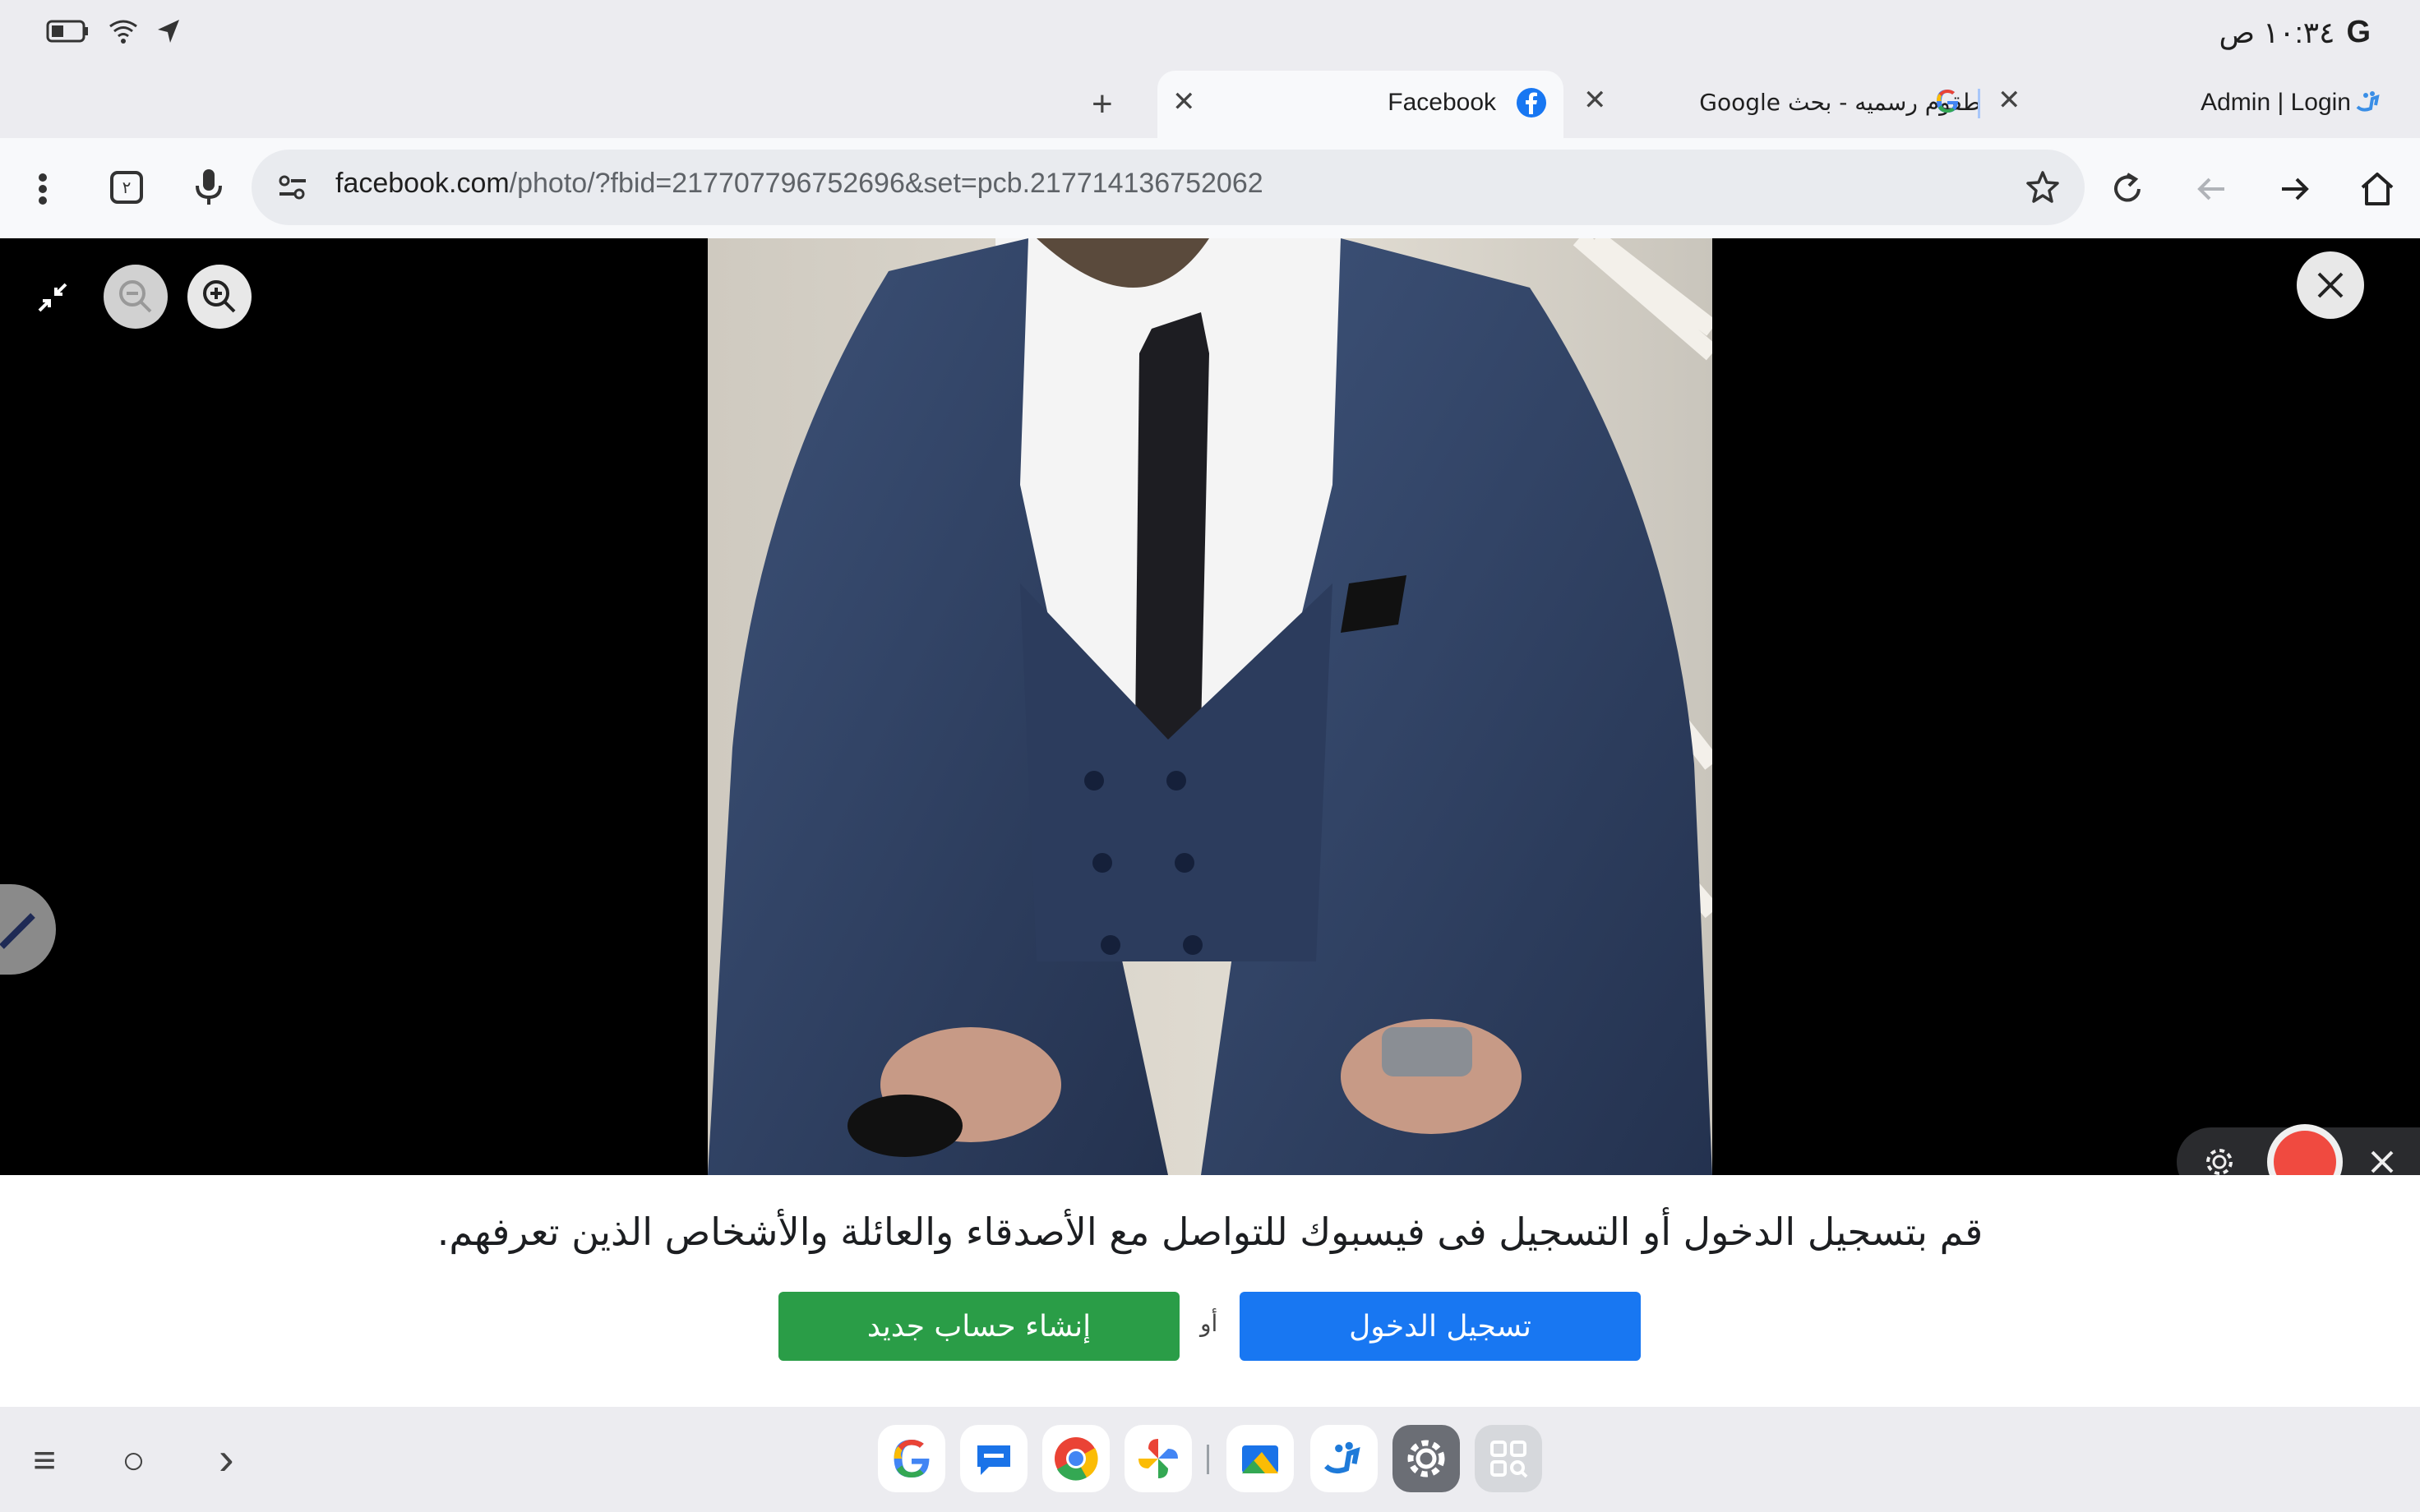 This screenshot has width=2420, height=1512. I want to click on pen-icon, so click(17, 931).